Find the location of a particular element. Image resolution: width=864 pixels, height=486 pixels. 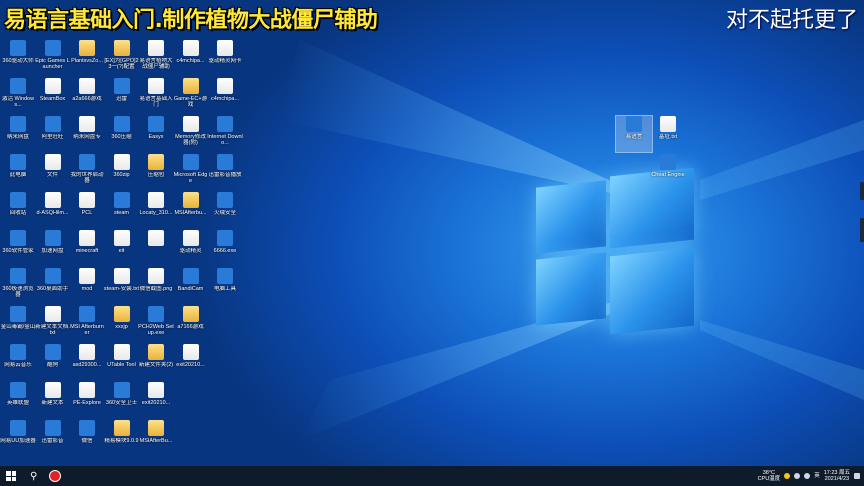

desktop-icon: Easyx is located at coordinates (156, 134).